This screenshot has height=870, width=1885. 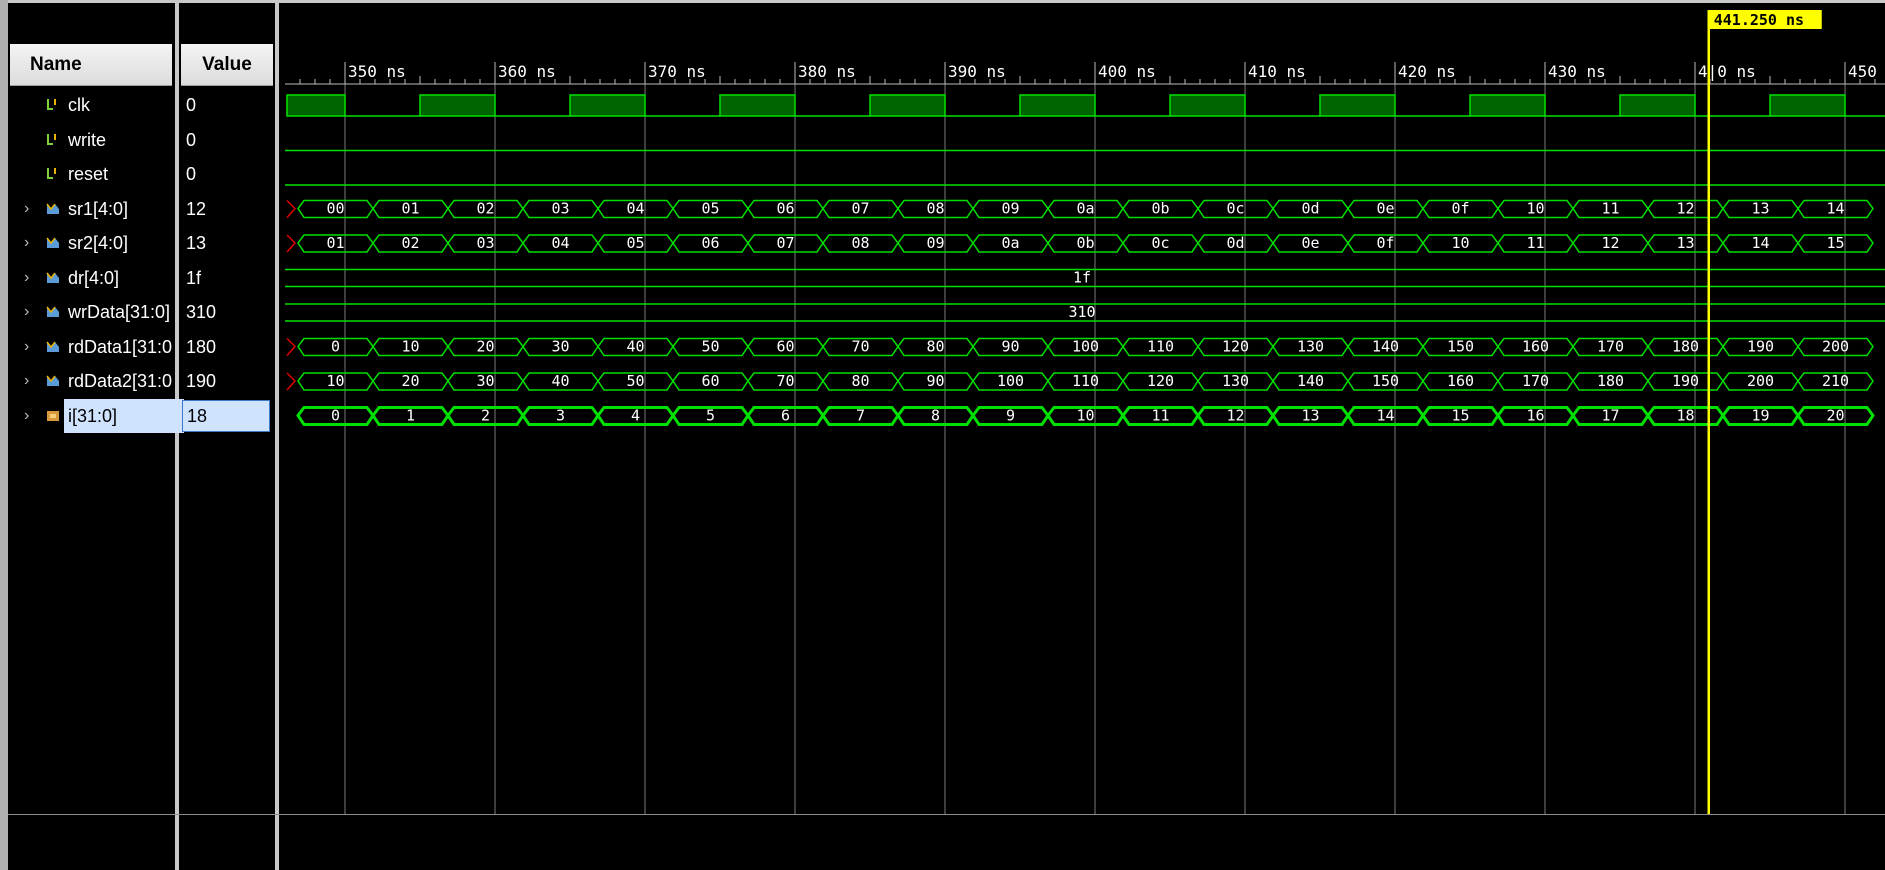 I want to click on bus-segment-label: 8, so click(x=935, y=416).